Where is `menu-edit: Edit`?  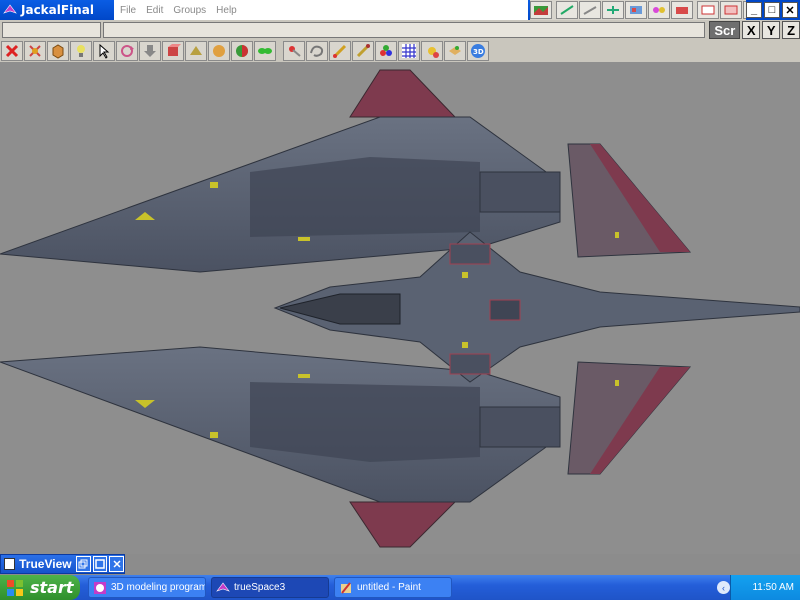
menu-edit: Edit is located at coordinates (154, 10).